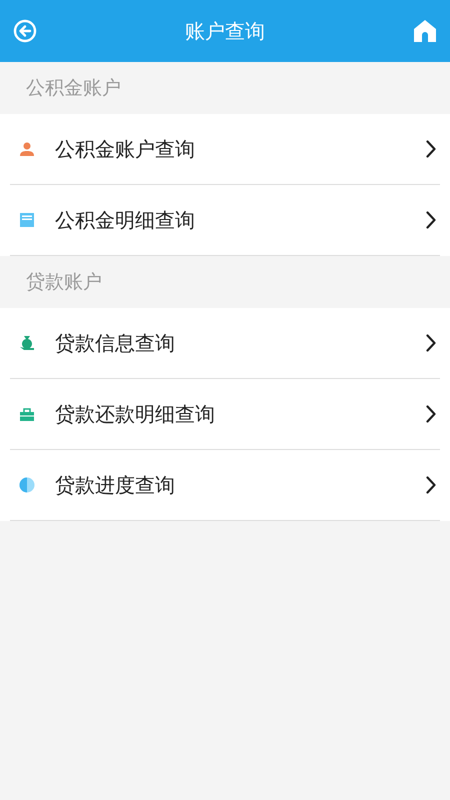 The width and height of the screenshot is (450, 800). Describe the element at coordinates (125, 220) in the screenshot. I see `menu-item-label: 公积金明细查询` at that location.